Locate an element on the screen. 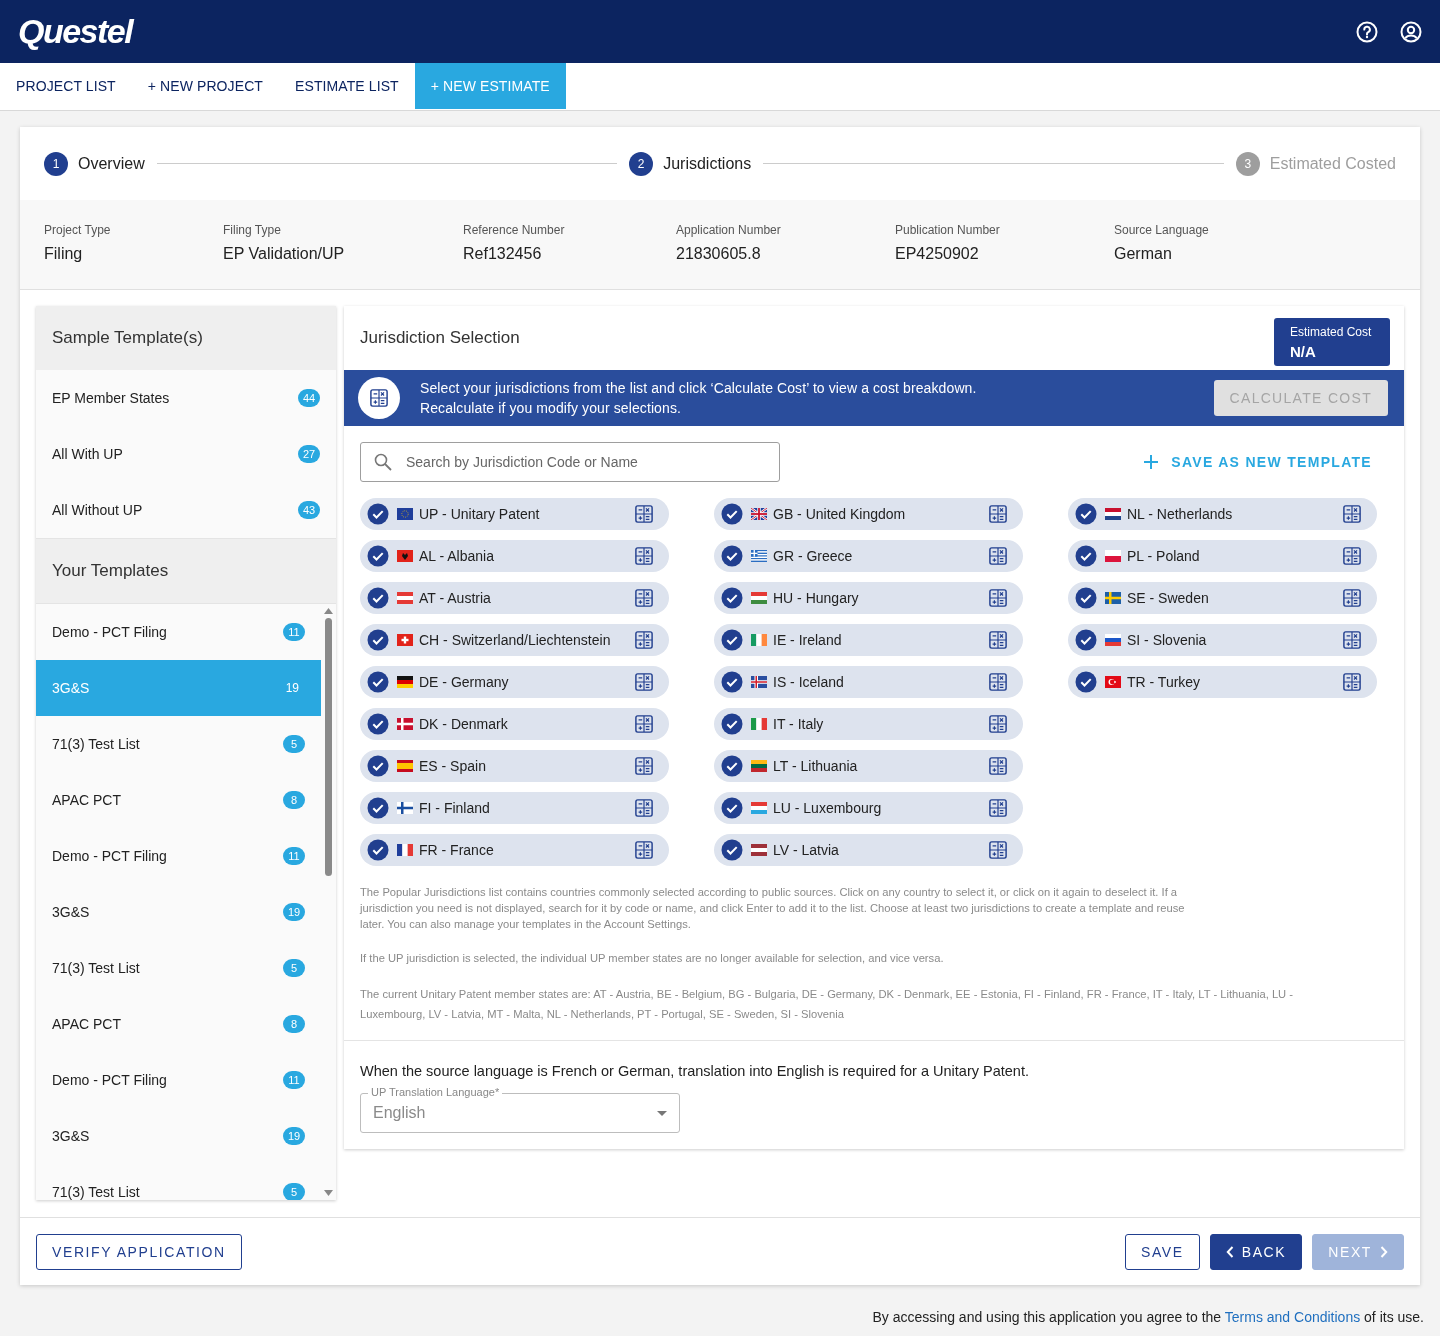 Image resolution: width=1440 pixels, height=1336 pixels. jurisdiction-chip: GB - United Kingdom is located at coordinates (868, 514).